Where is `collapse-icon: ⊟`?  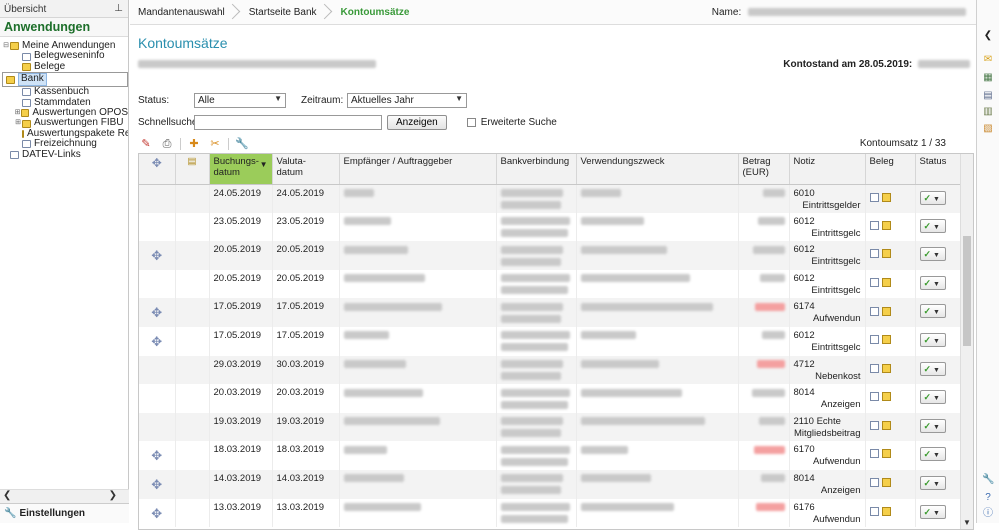 collapse-icon: ⊟ is located at coordinates (6, 46).